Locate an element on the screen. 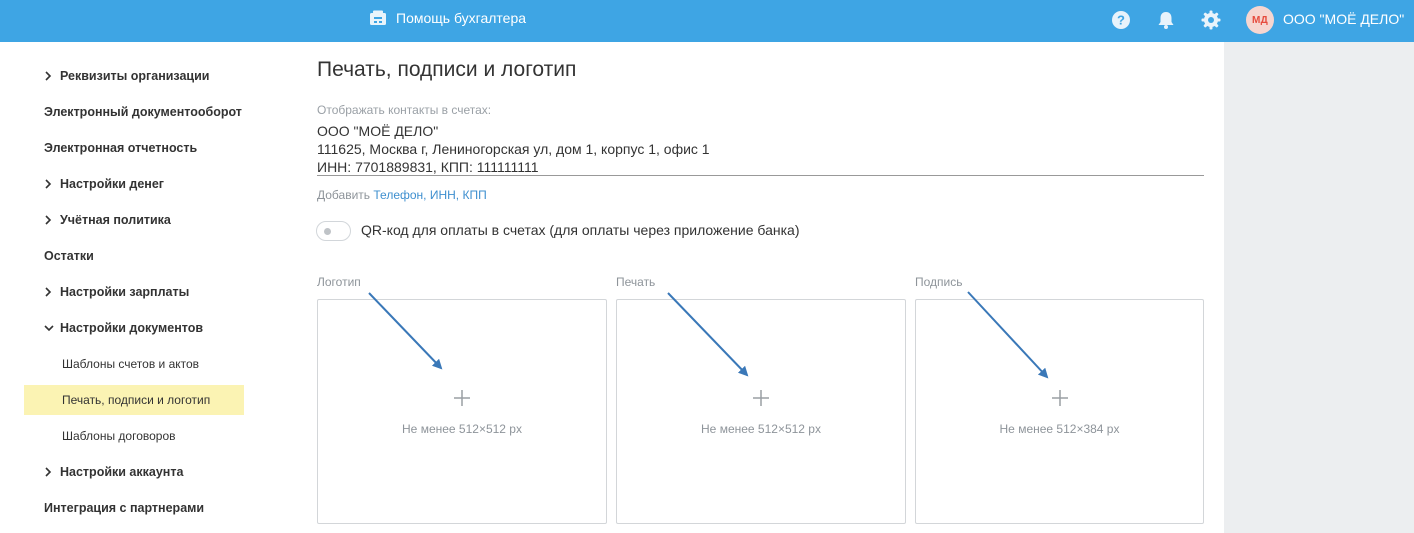  sidebar-item-label: Настройки документов is located at coordinates (132, 328).